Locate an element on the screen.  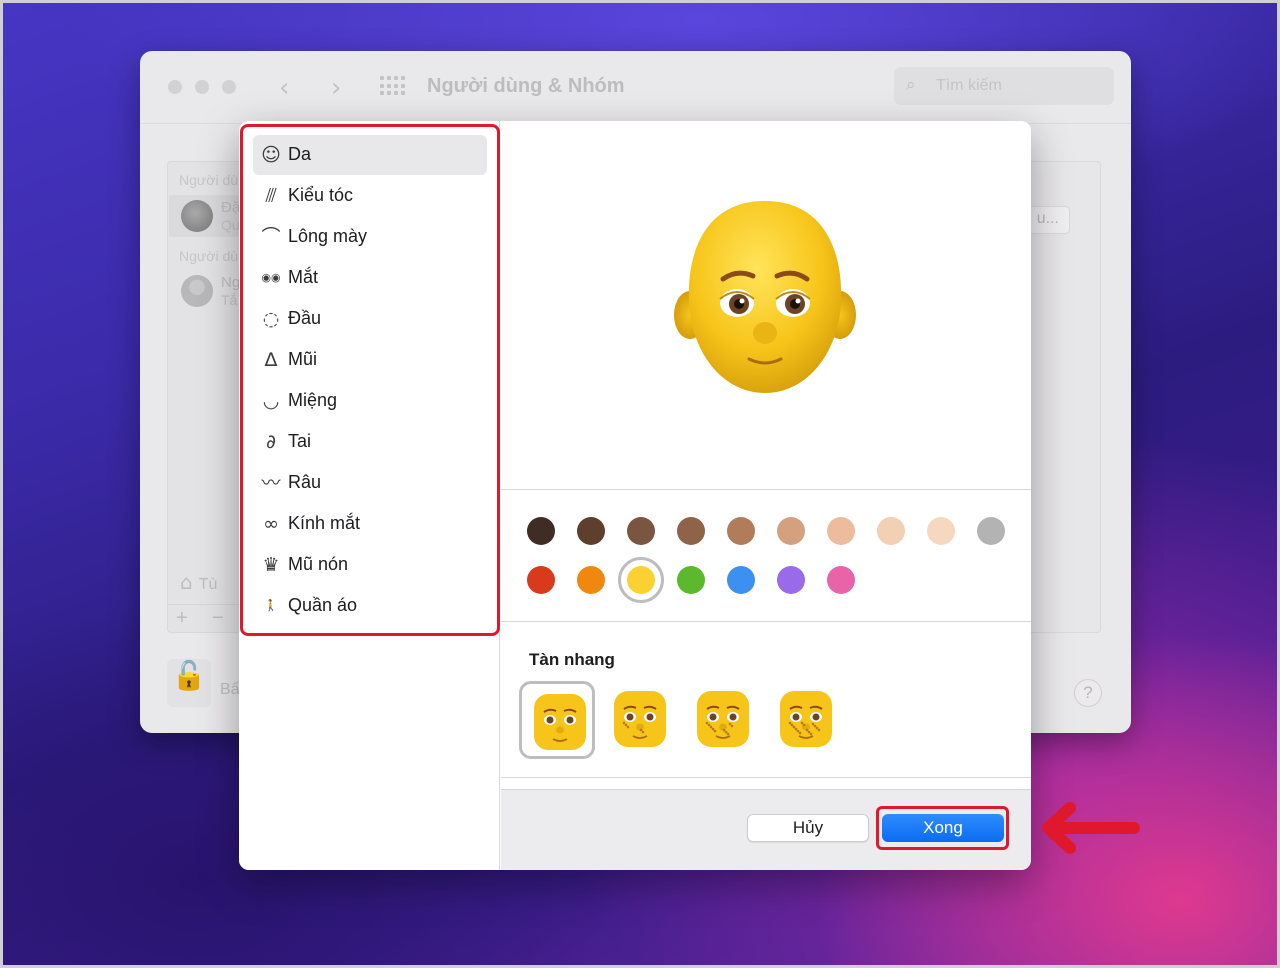
window-title: Người dùng & Nhóm is located at coordinates (526, 86).